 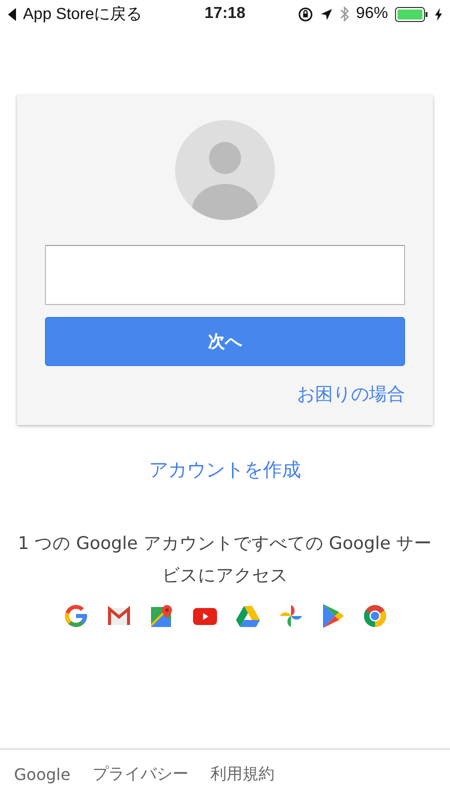 I want to click on play-rect-icon, so click(x=204, y=616).